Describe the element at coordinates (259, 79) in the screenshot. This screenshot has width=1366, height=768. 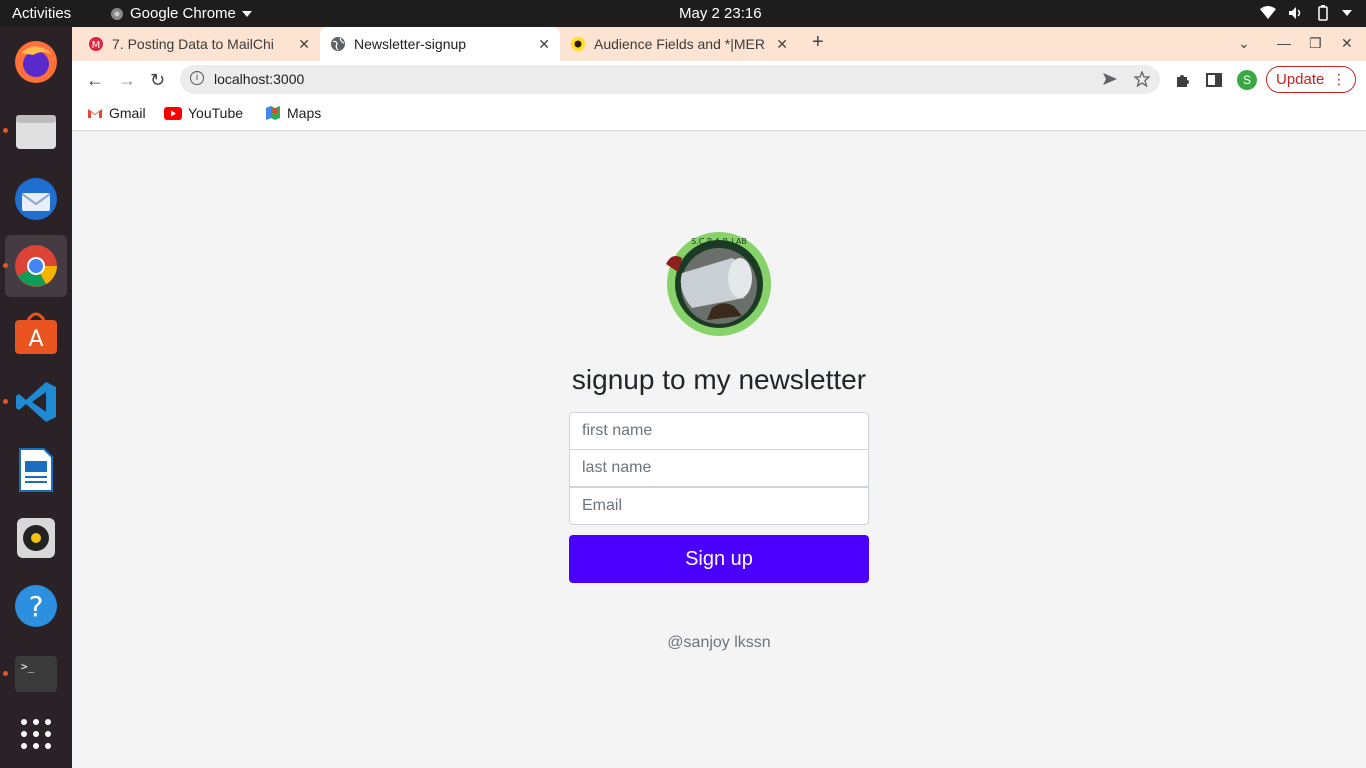
I see `url-text: localhost:3000` at that location.